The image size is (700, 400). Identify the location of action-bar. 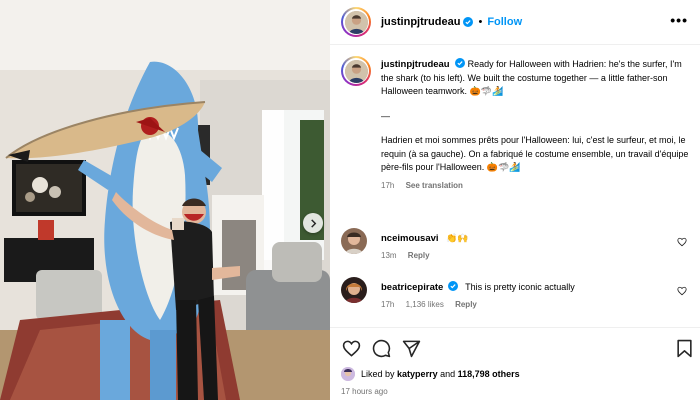
(515, 347).